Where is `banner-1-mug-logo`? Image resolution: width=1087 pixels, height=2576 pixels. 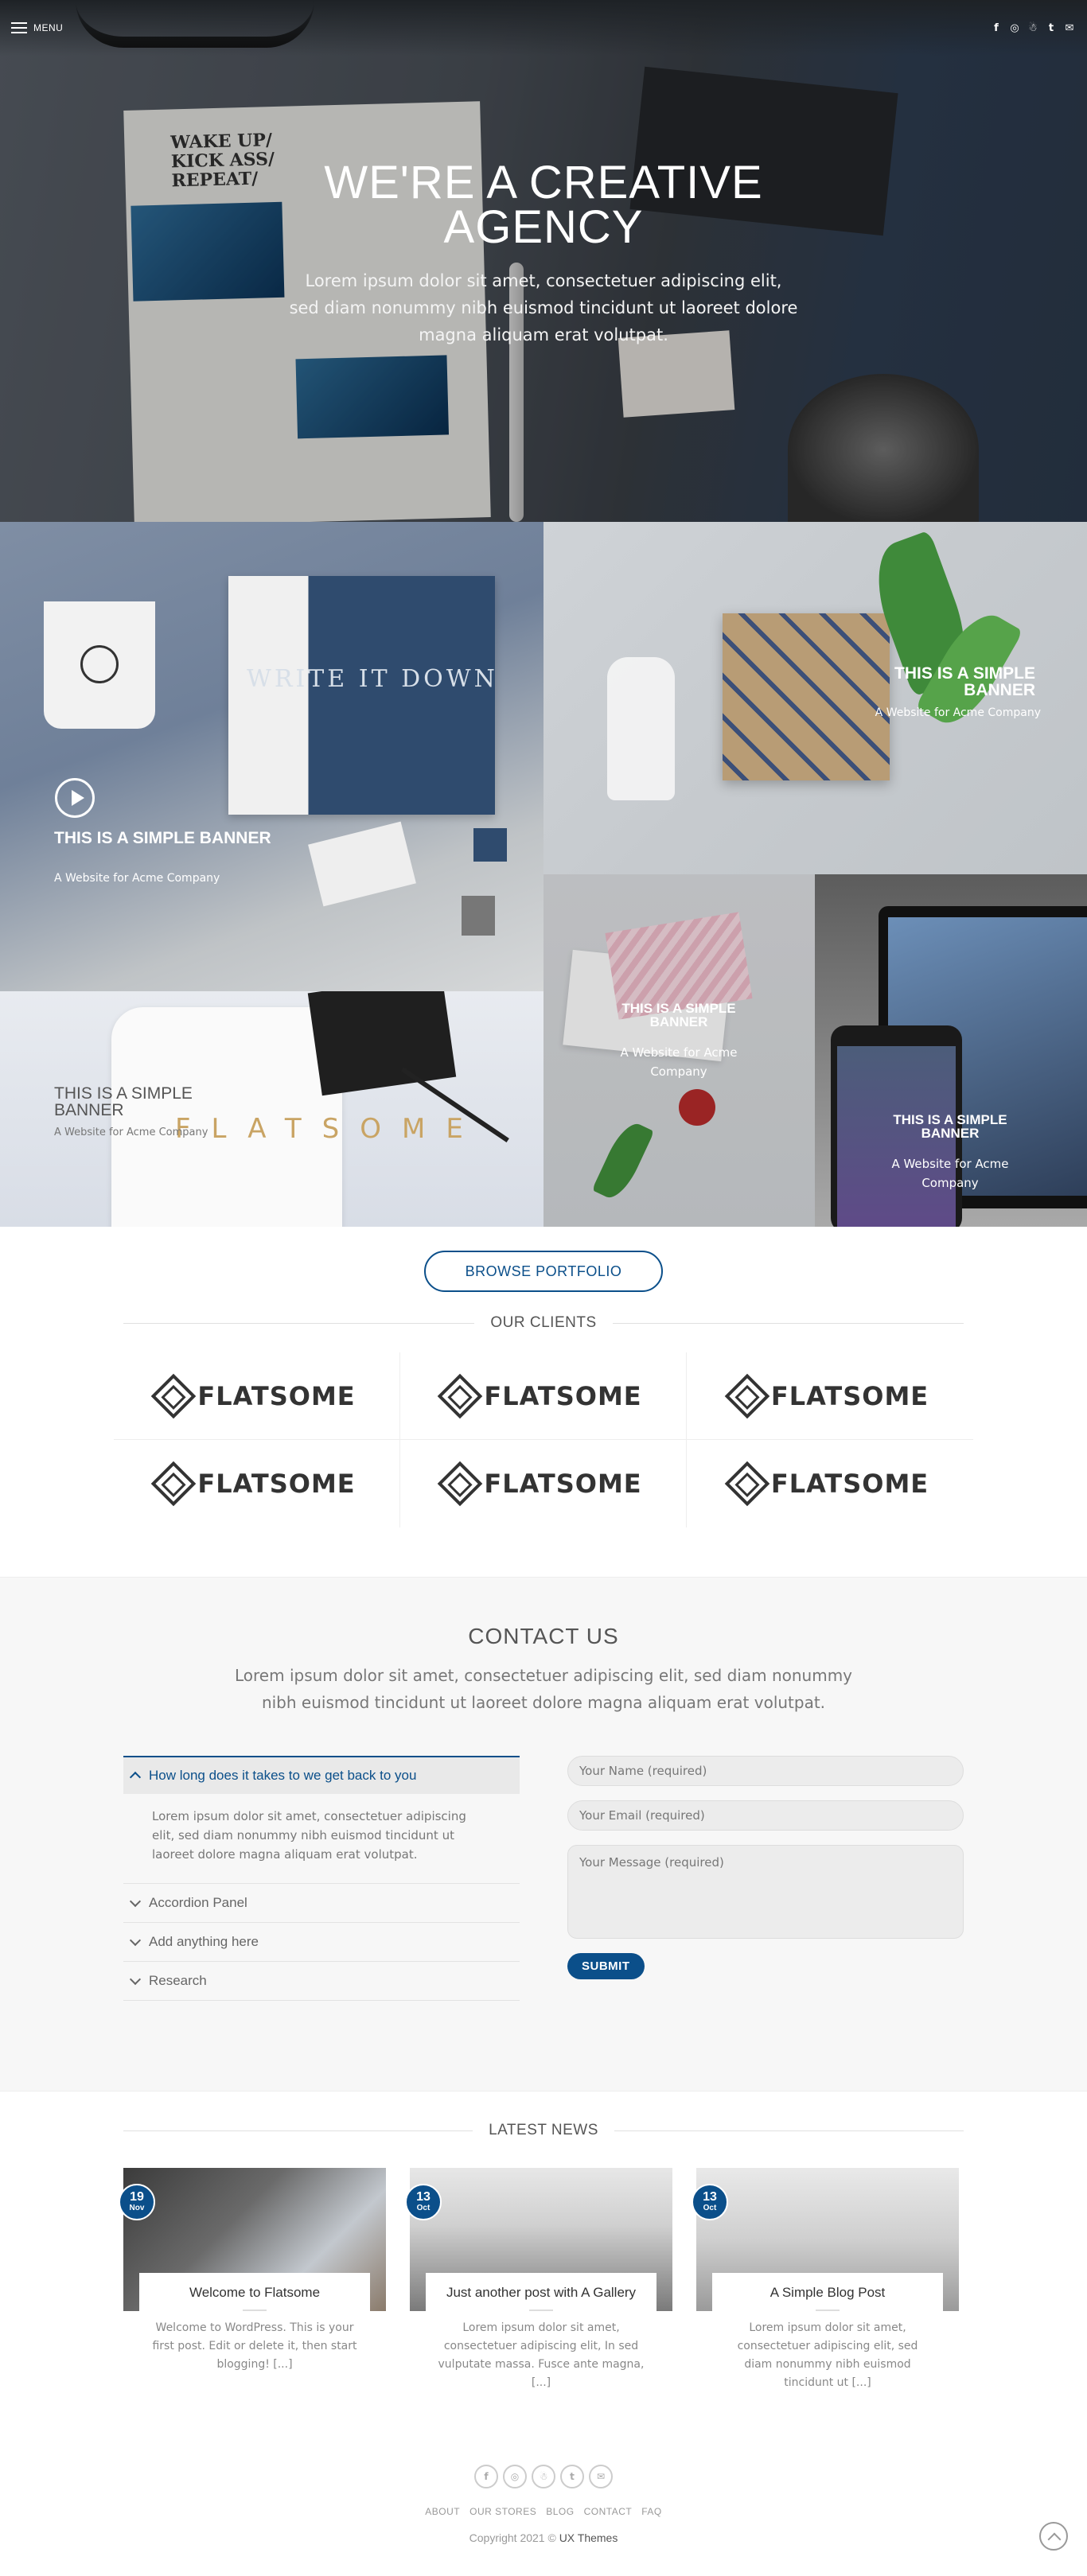
banner-1-mug-logo is located at coordinates (99, 664).